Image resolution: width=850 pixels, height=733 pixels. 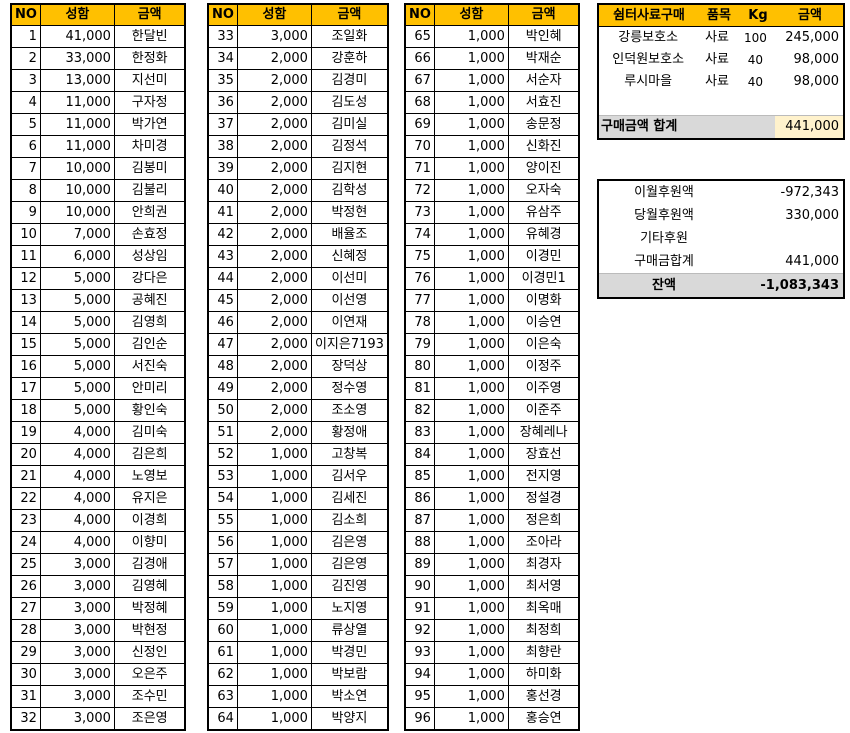 I want to click on donor-no: 72, so click(x=419, y=190).